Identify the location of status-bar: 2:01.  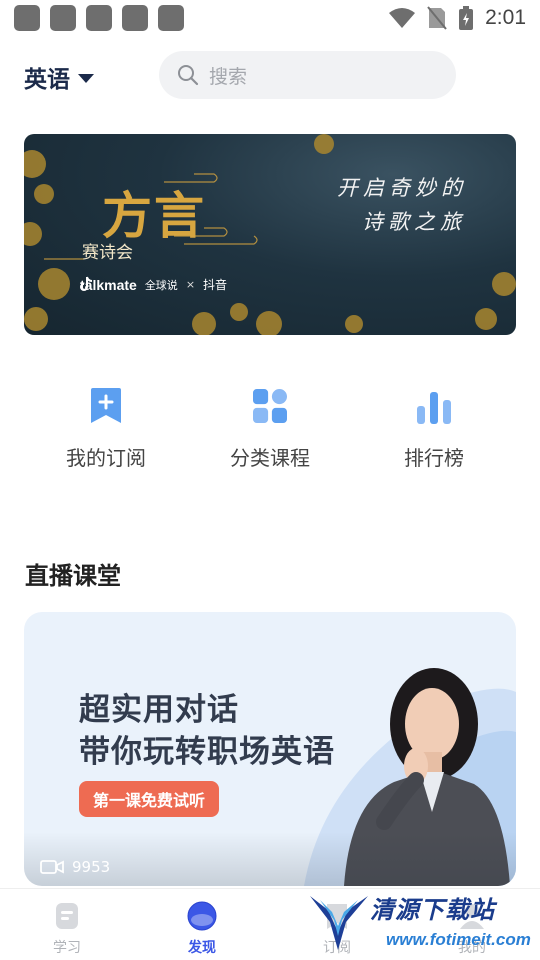
(270, 18).